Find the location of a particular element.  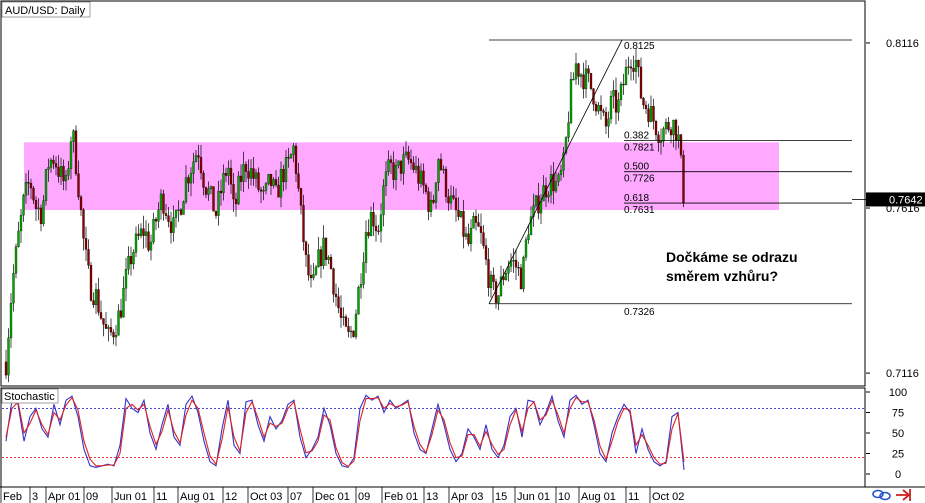

time-tick-label: 11 is located at coordinates (633, 497).